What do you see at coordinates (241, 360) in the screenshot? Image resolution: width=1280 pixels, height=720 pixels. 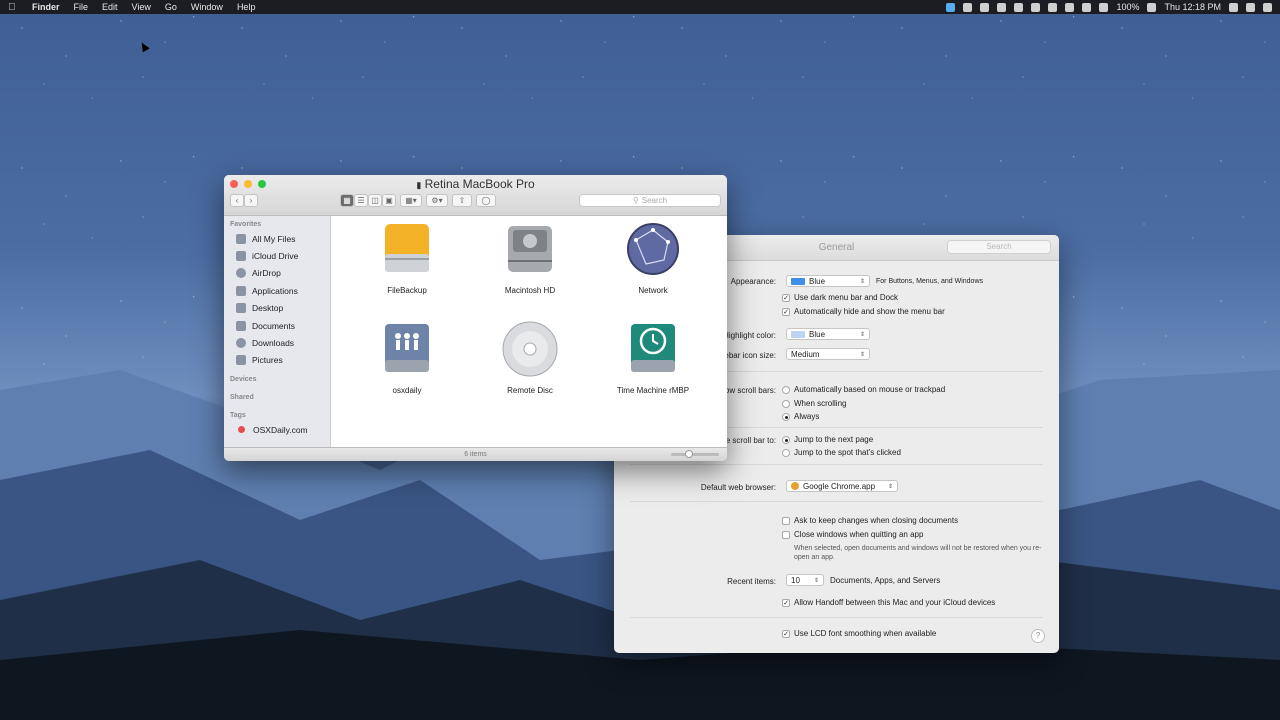 I see `pictures-icon` at bounding box center [241, 360].